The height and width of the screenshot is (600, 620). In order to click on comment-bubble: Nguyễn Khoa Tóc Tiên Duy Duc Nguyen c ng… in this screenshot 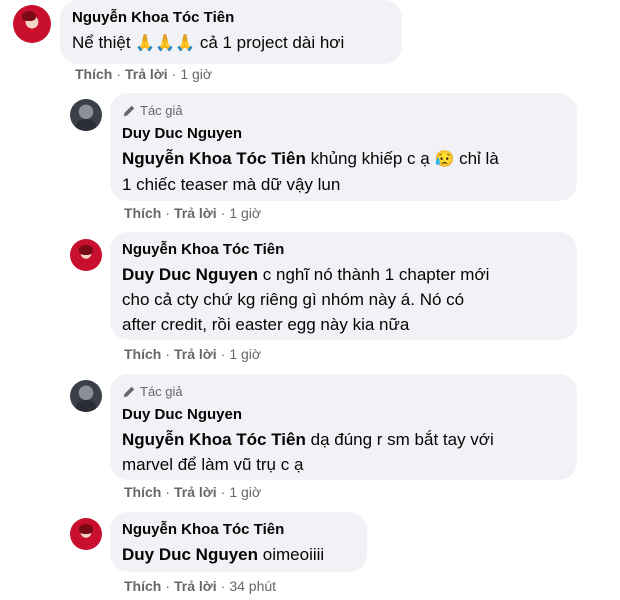, I will do `click(343, 286)`.